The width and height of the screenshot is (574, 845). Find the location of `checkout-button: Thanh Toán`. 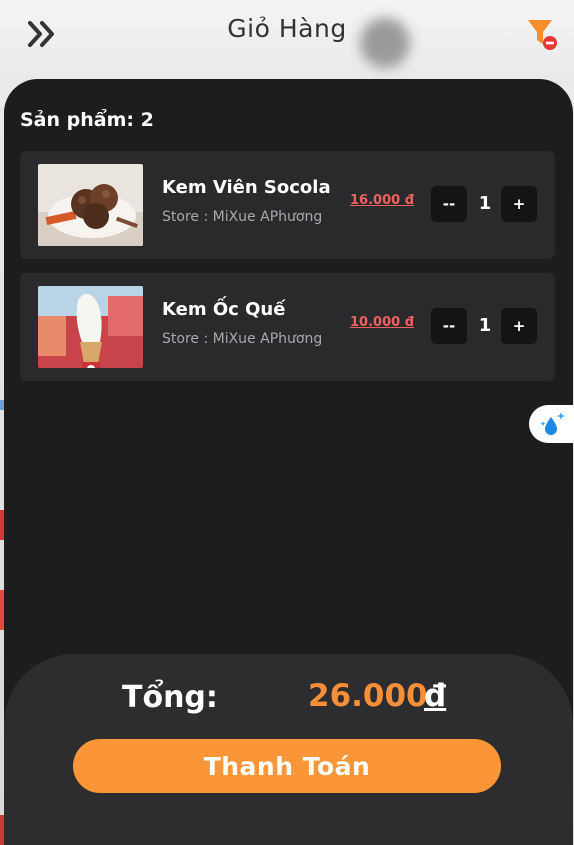

checkout-button: Thanh Toán is located at coordinates (287, 766).